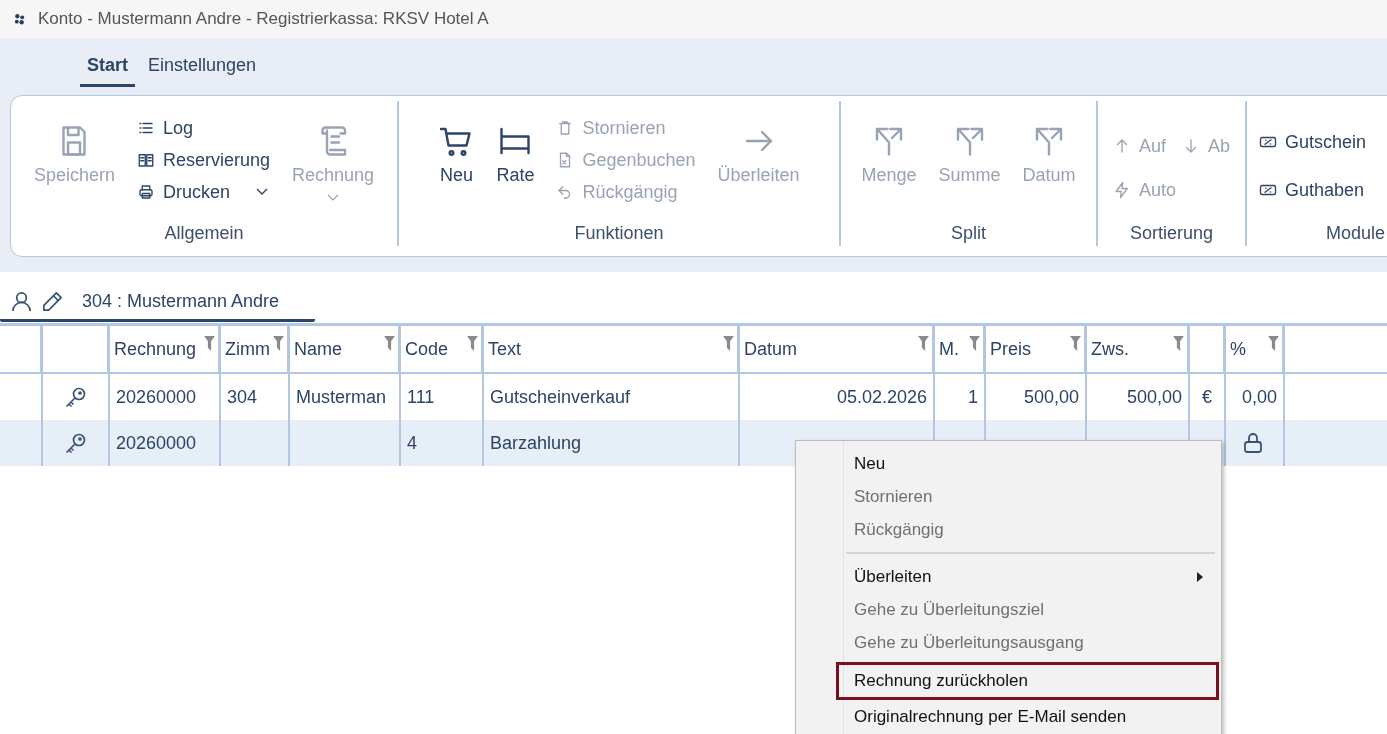  What do you see at coordinates (202, 68) in the screenshot?
I see `ribbon-tab: Einstellungen` at bounding box center [202, 68].